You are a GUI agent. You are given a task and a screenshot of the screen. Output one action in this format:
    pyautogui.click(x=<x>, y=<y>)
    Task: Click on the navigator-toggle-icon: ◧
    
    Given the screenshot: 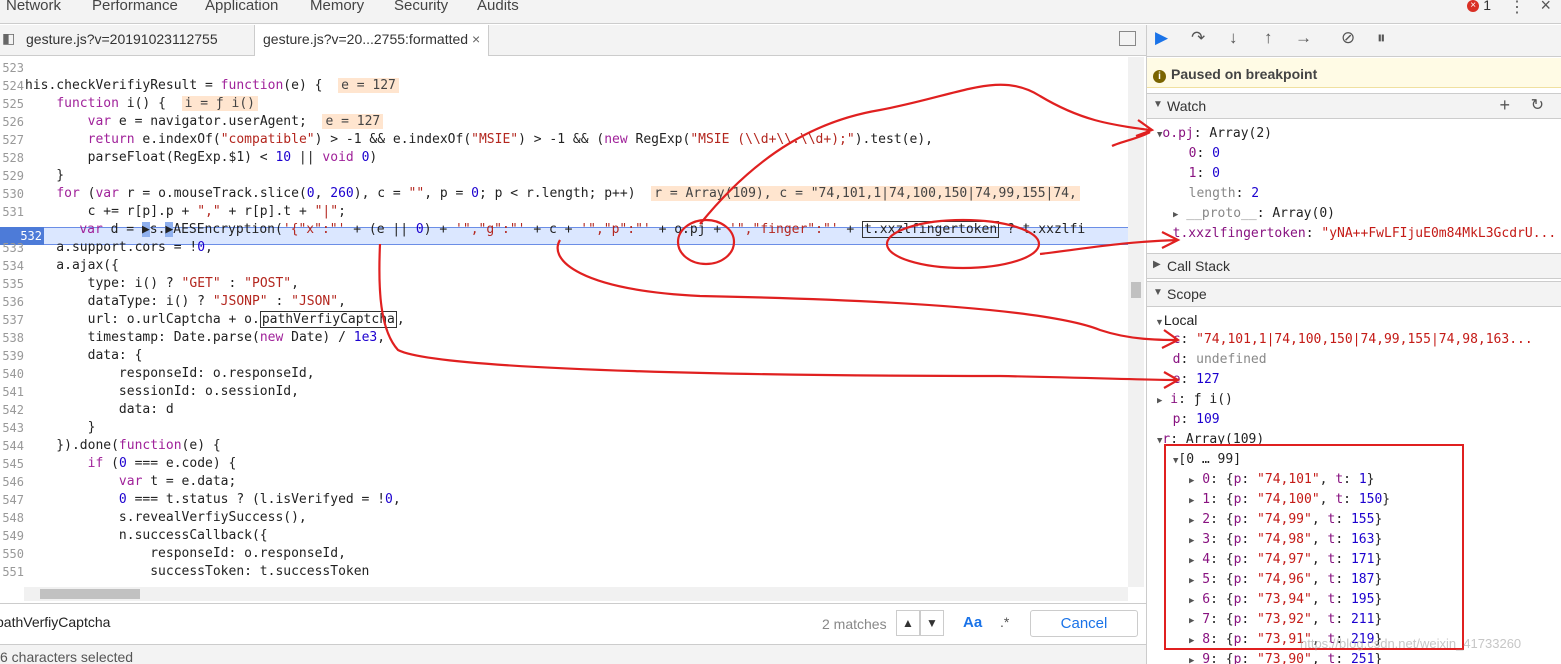 What is the action you would take?
    pyautogui.click(x=8, y=38)
    